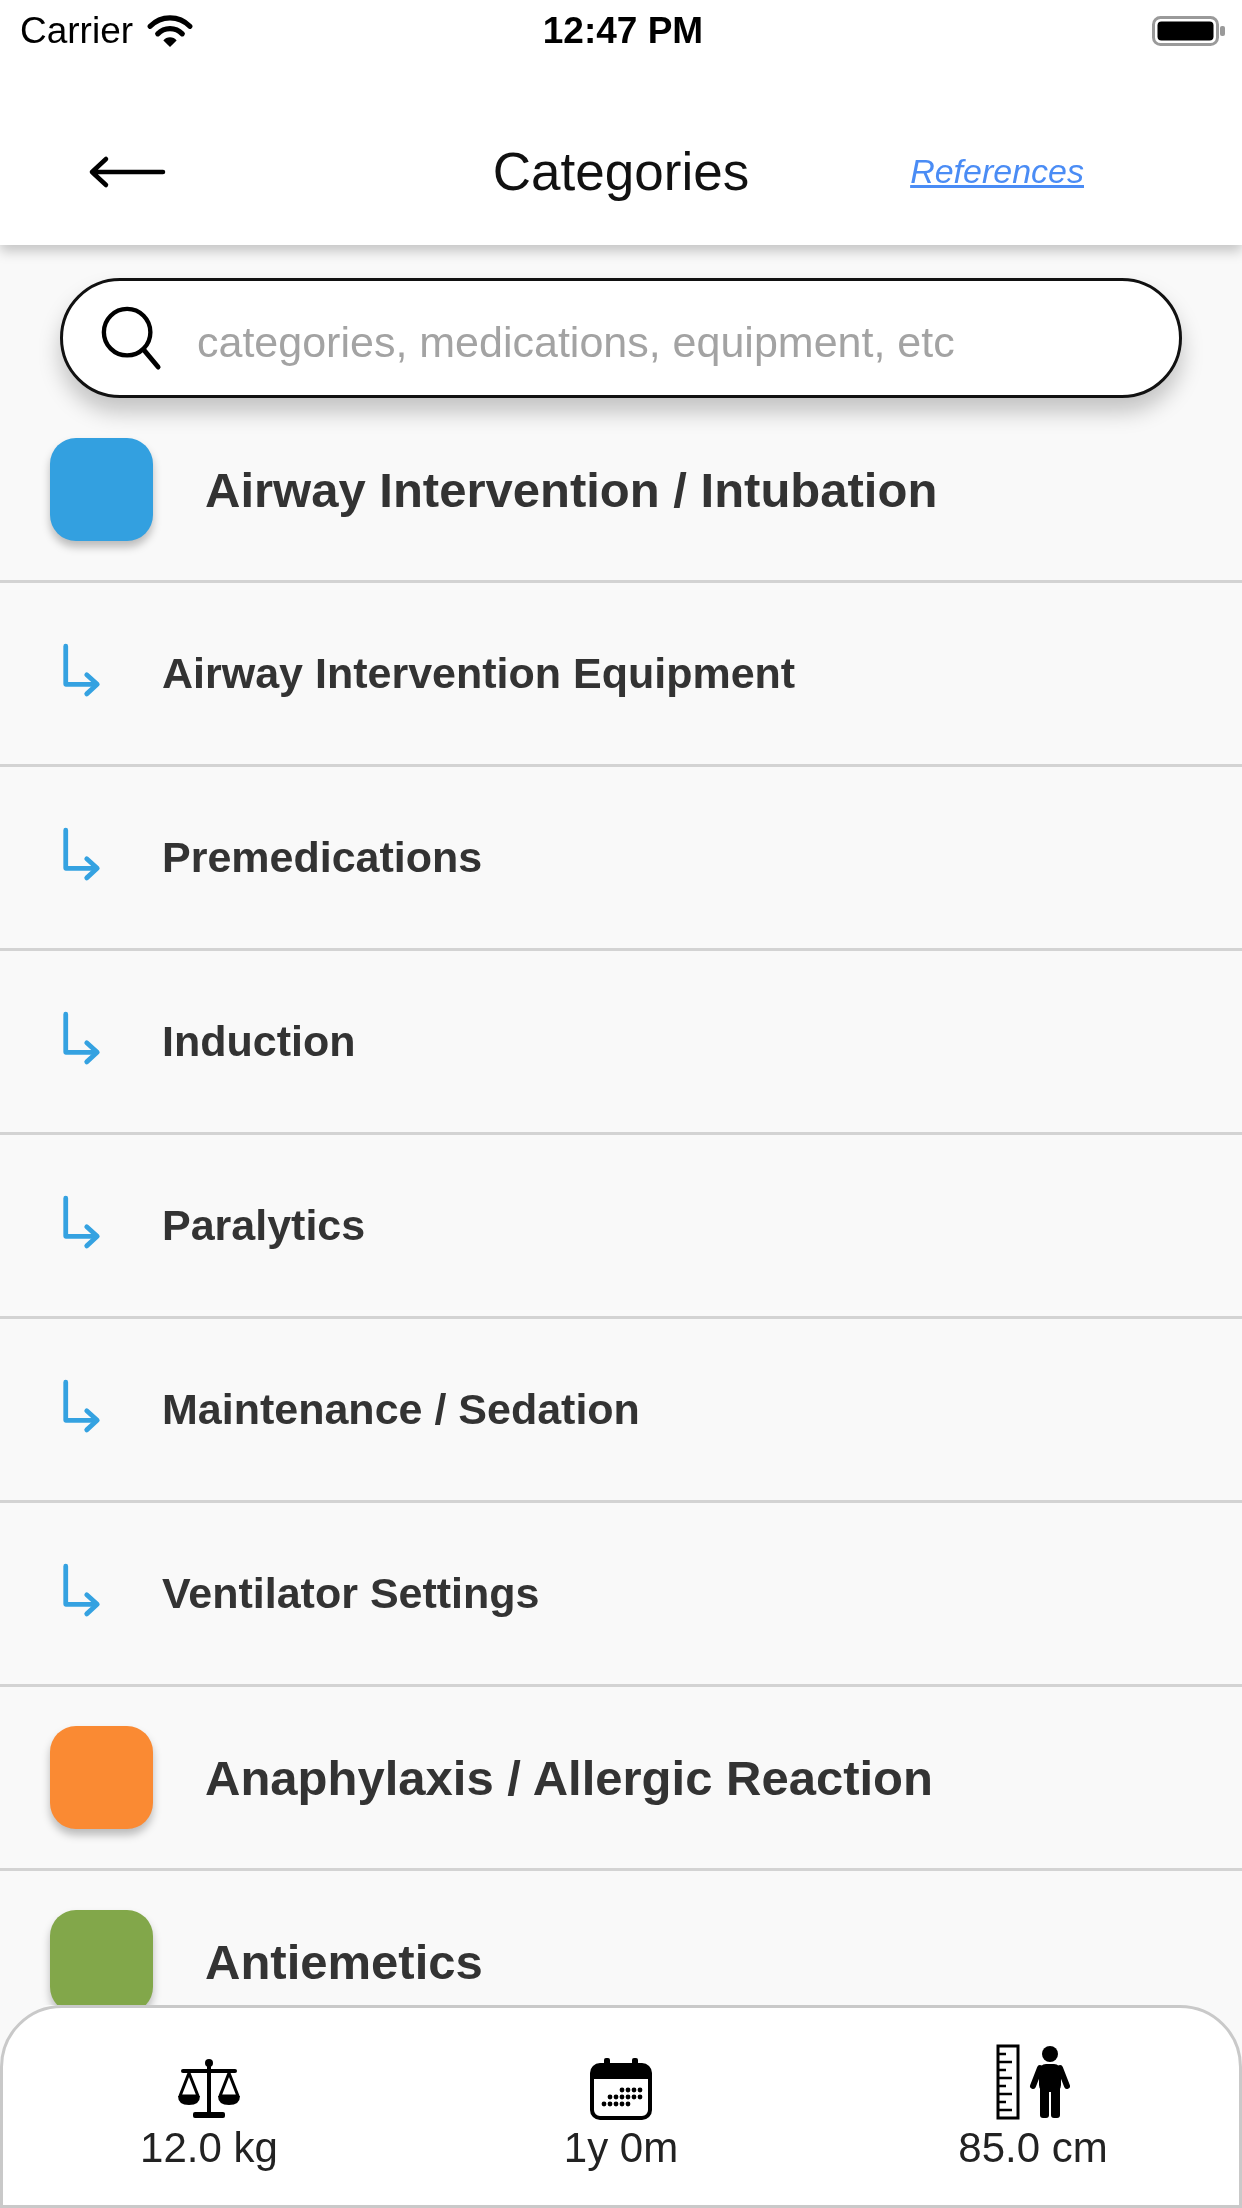 This screenshot has height=2208, width=1242. What do you see at coordinates (344, 1961) in the screenshot?
I see `category-label: Antiemetics` at bounding box center [344, 1961].